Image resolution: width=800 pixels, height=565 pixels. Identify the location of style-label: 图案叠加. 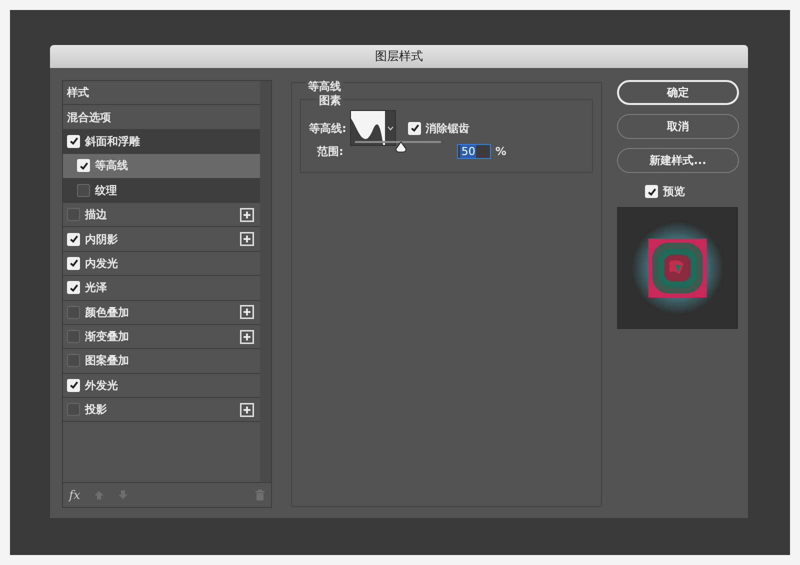
(107, 360).